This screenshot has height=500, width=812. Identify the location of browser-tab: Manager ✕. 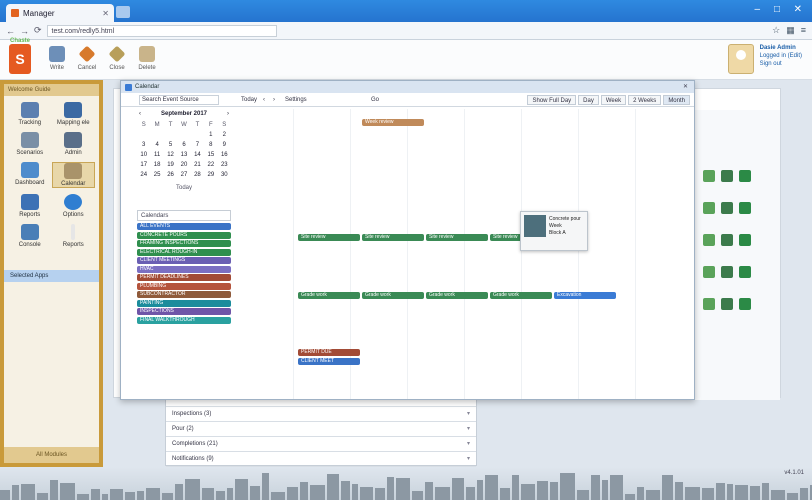
(60, 13).